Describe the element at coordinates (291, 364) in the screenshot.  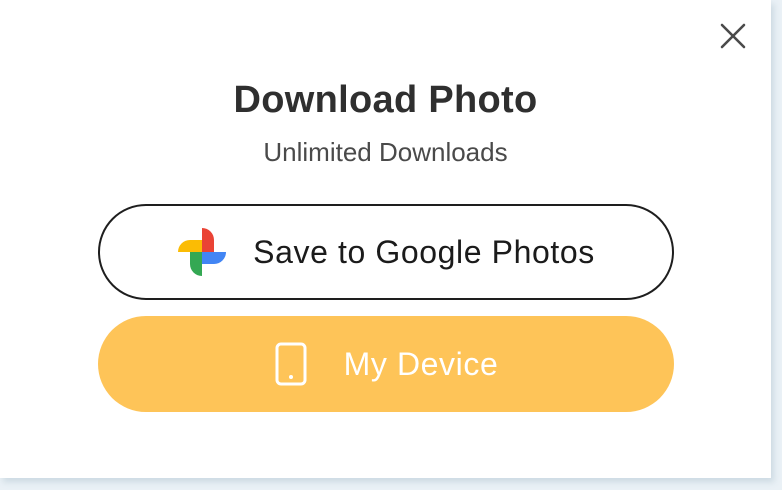
I see `phone-icon` at that location.